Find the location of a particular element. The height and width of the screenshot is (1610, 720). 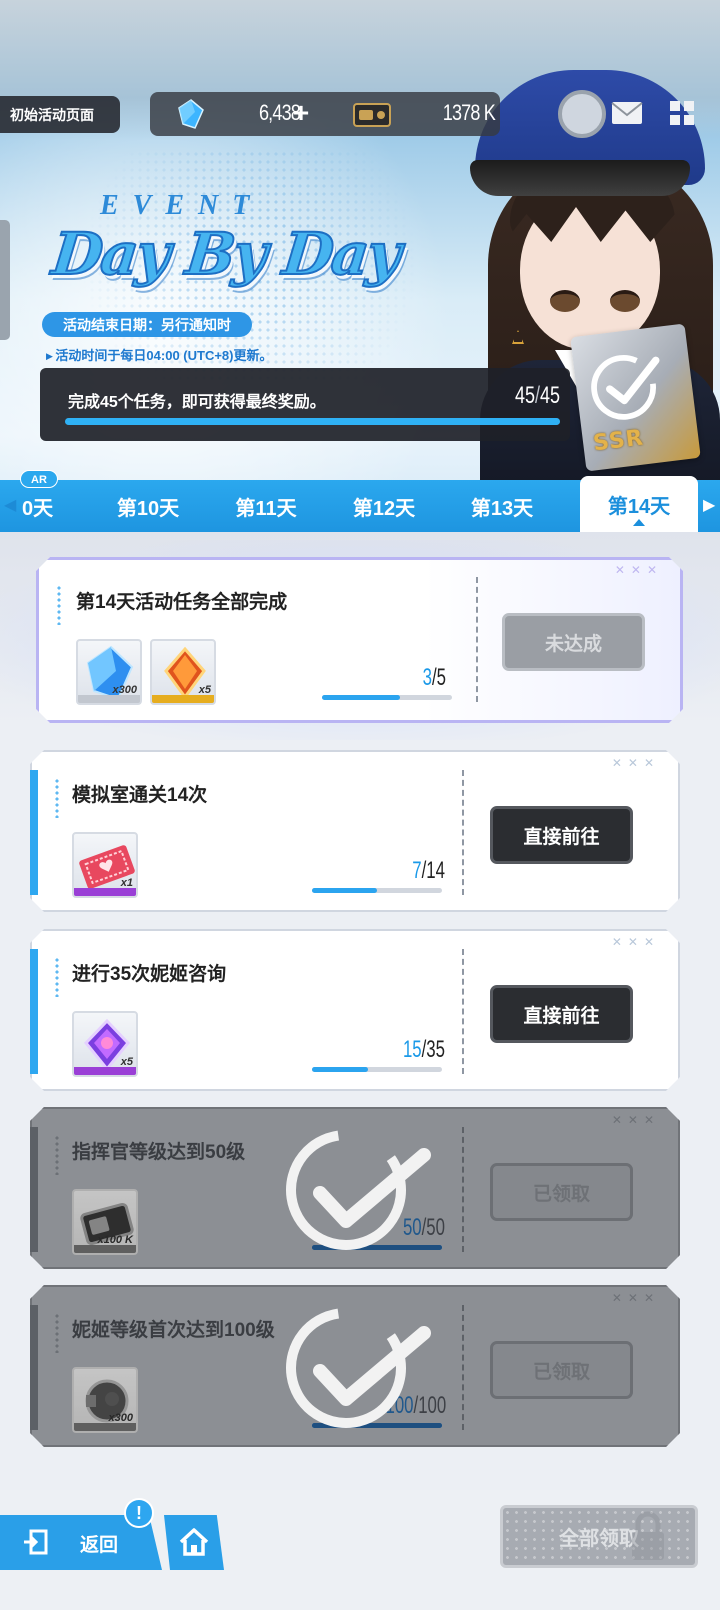

notice-badge: ! is located at coordinates (139, 1513).